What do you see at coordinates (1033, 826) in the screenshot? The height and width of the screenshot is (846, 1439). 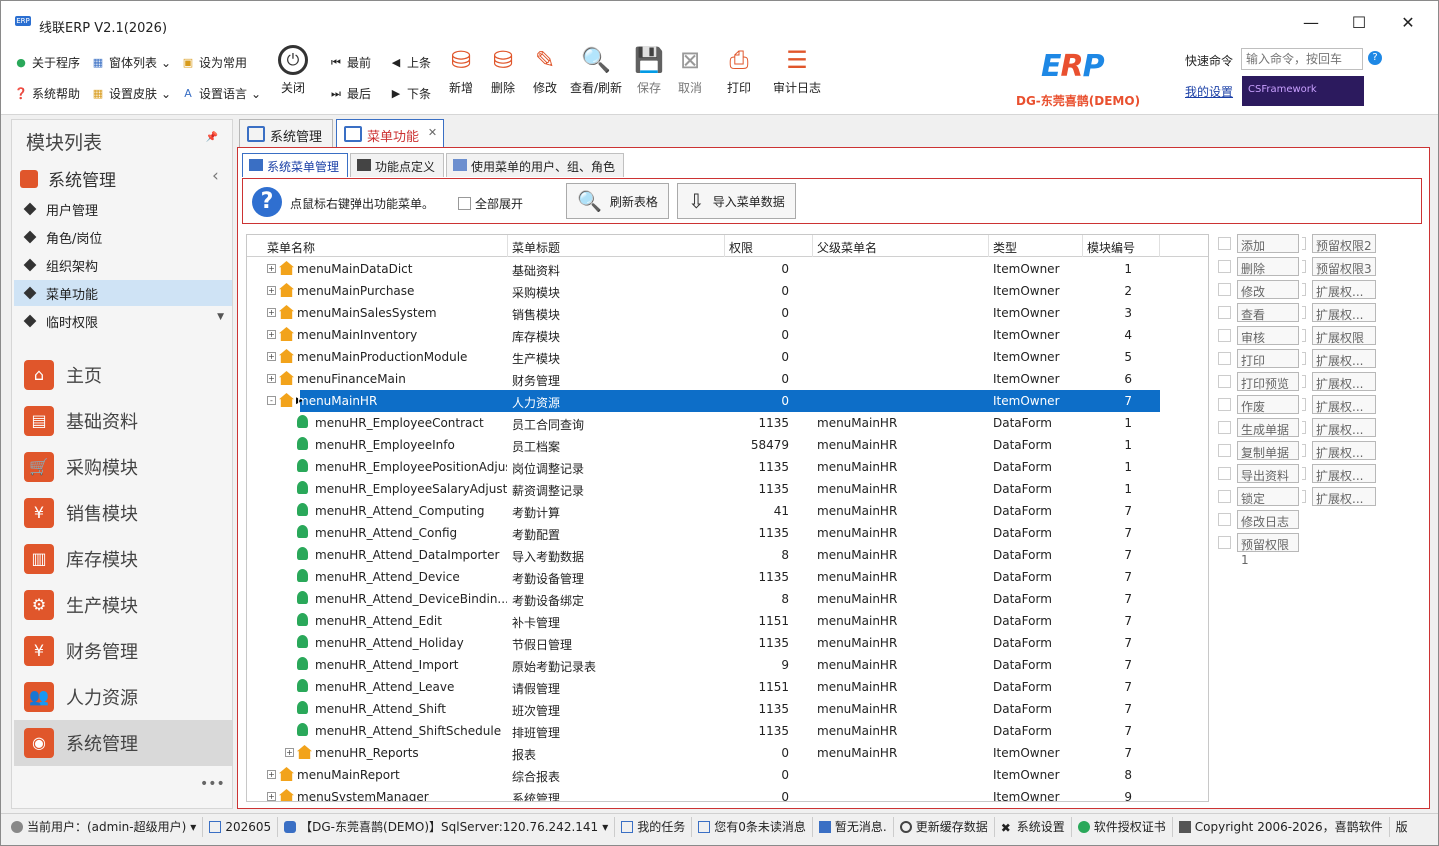 I see `system-settings-button: ✖ 系统设置` at bounding box center [1033, 826].